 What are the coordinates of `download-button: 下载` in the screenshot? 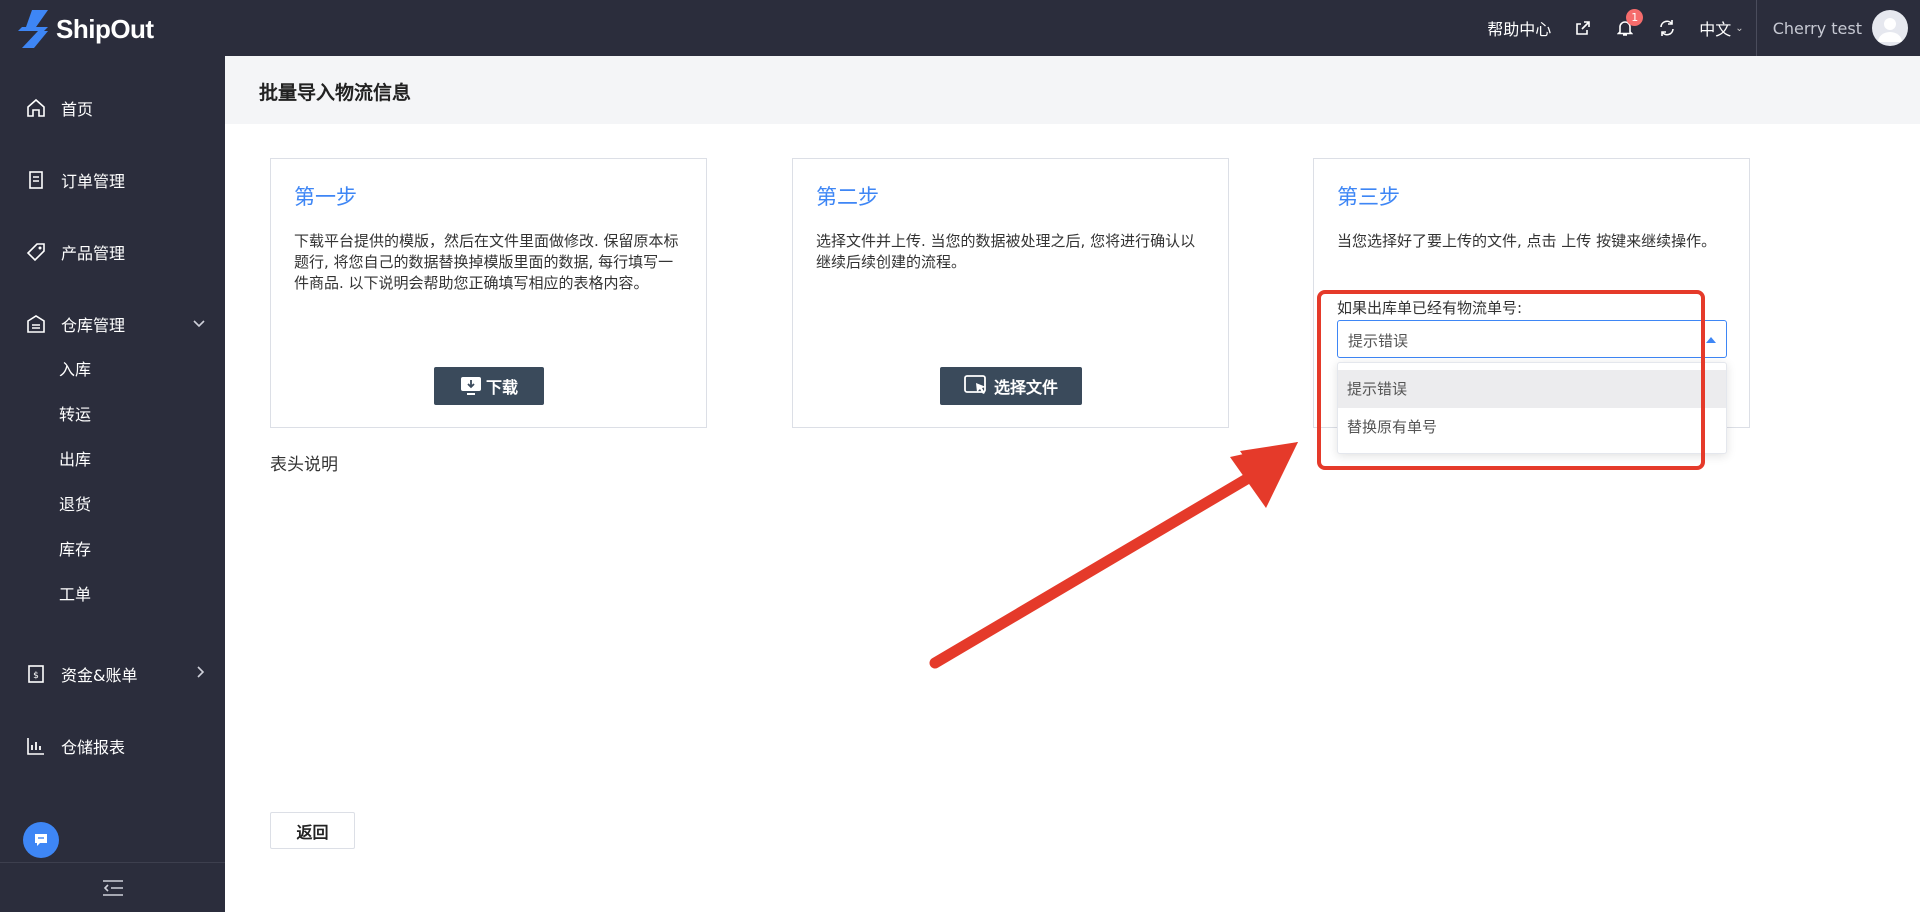 It's located at (489, 386).